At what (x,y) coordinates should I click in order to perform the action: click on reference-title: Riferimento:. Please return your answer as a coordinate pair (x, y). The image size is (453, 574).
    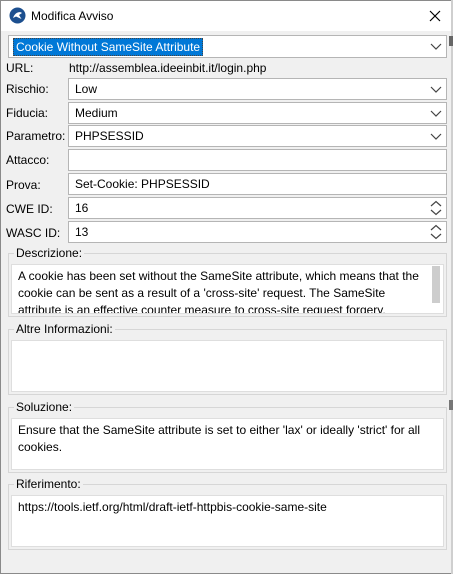
    Looking at the image, I should click on (48, 484).